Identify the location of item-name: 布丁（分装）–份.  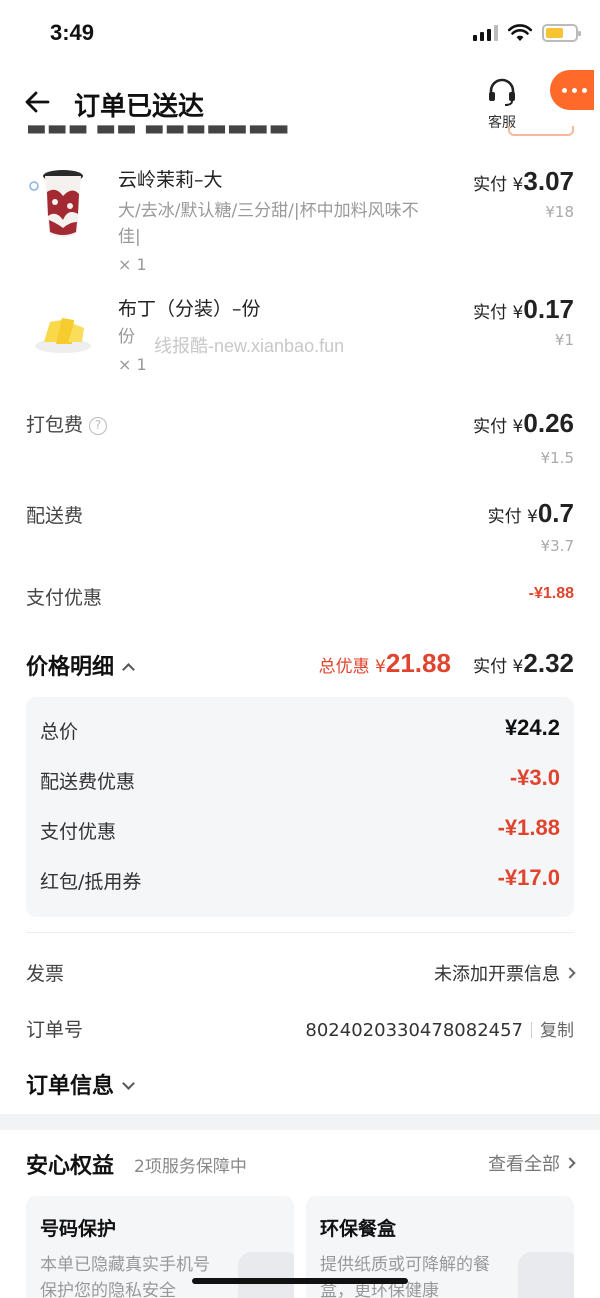
(189, 309).